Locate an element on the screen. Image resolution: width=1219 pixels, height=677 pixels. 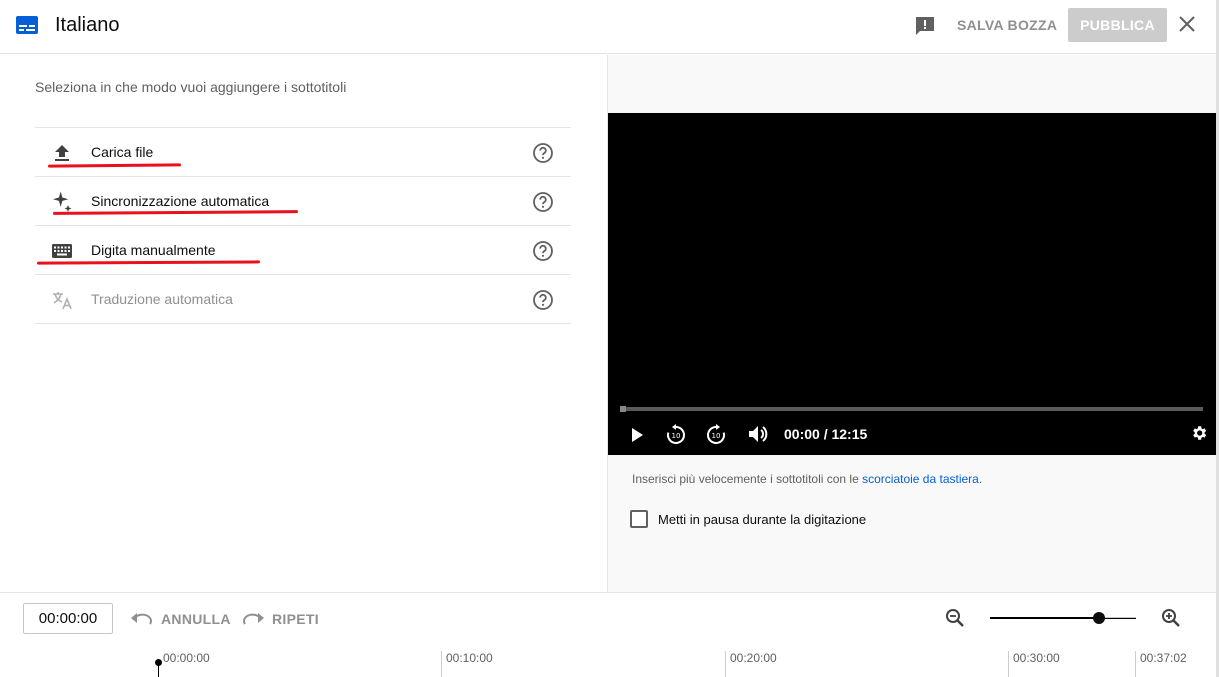
volume-icon is located at coordinates (758, 434).